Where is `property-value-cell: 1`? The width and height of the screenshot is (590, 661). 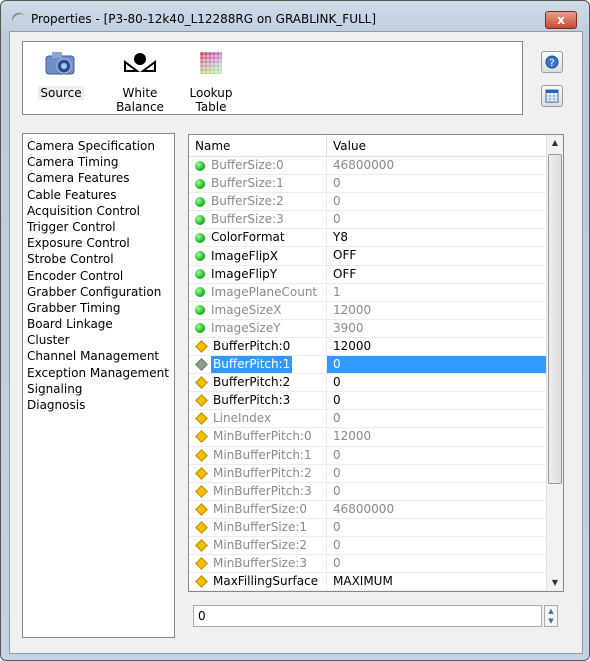
property-value-cell: 1 is located at coordinates (437, 292).